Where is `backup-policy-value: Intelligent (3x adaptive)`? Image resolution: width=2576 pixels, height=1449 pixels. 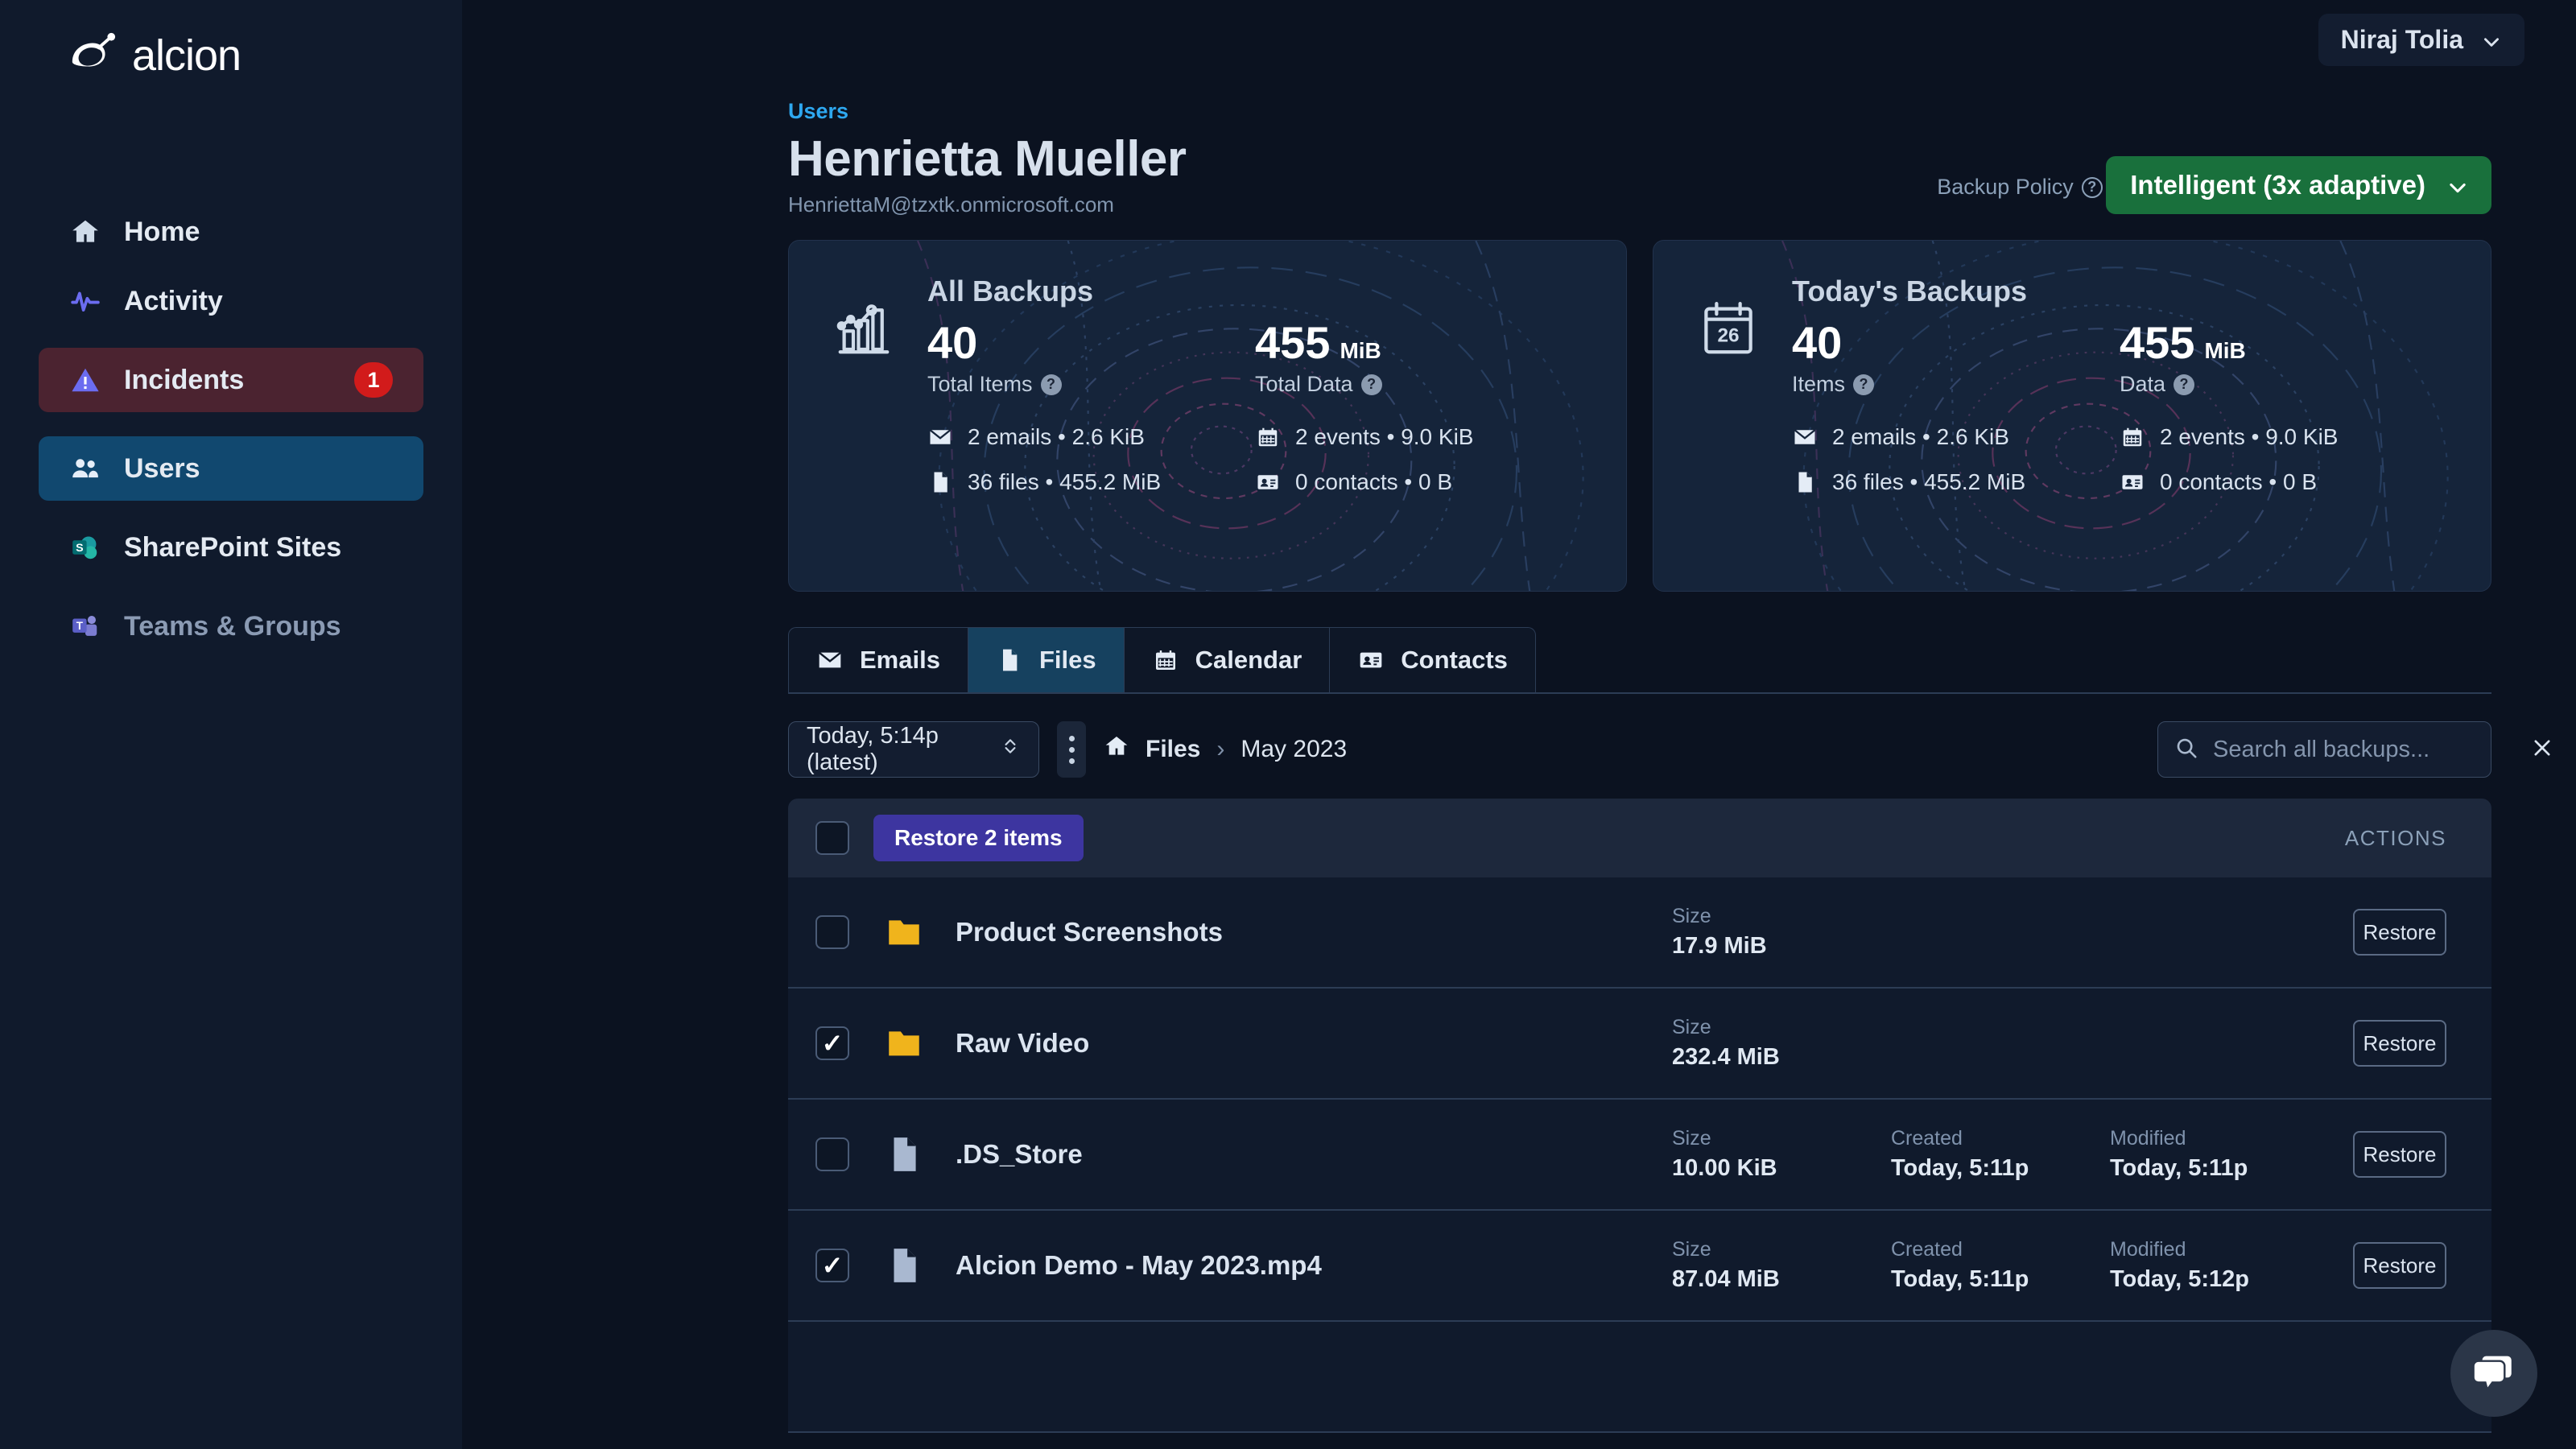 backup-policy-value: Intelligent (3x adaptive) is located at coordinates (2277, 185).